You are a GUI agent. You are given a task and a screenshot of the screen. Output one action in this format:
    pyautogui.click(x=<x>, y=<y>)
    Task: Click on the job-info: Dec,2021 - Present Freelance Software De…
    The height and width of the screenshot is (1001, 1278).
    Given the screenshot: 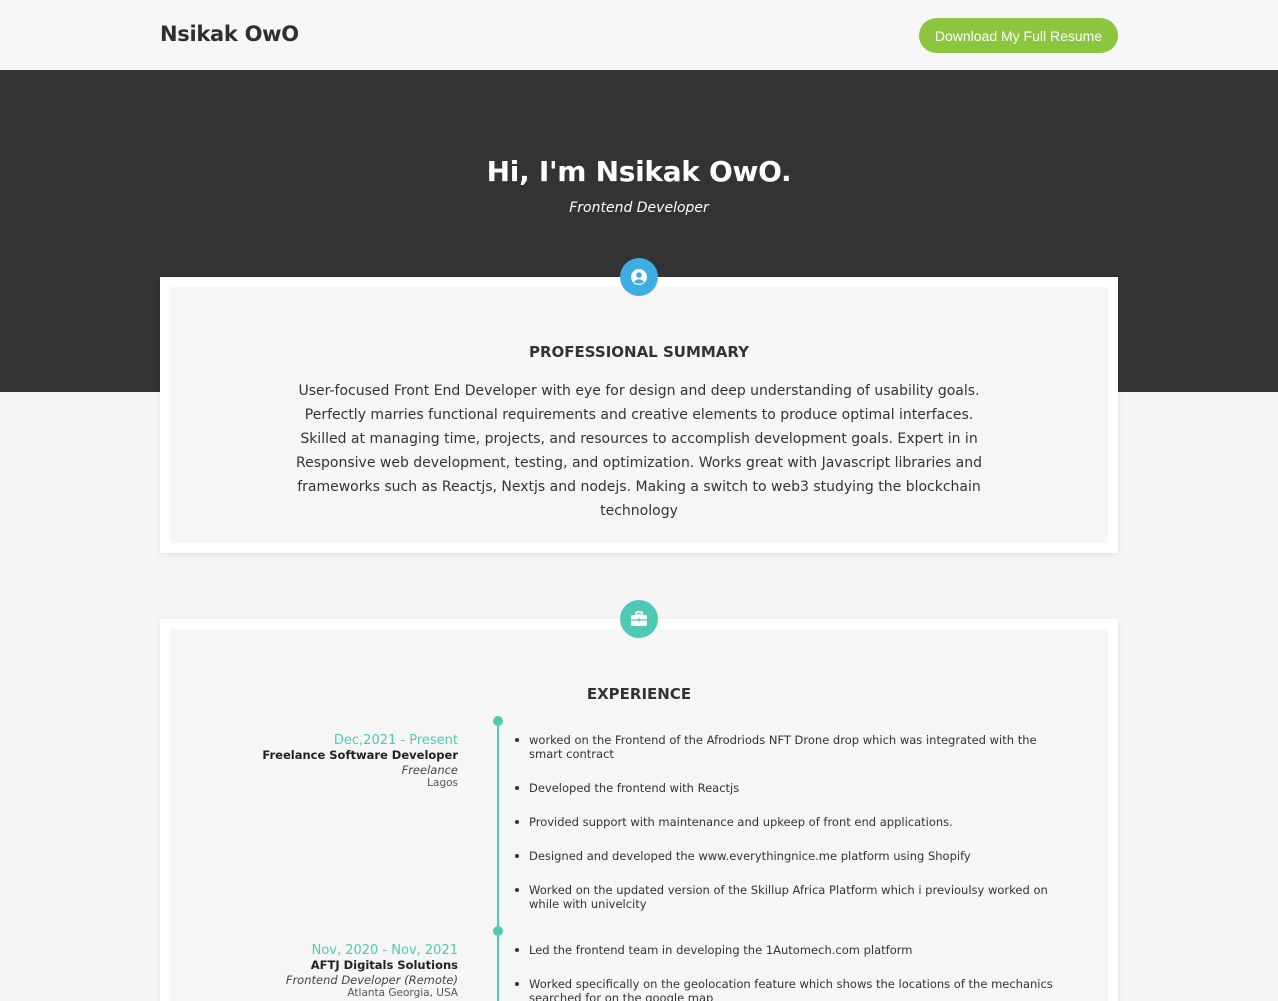 What is the action you would take?
    pyautogui.click(x=334, y=761)
    